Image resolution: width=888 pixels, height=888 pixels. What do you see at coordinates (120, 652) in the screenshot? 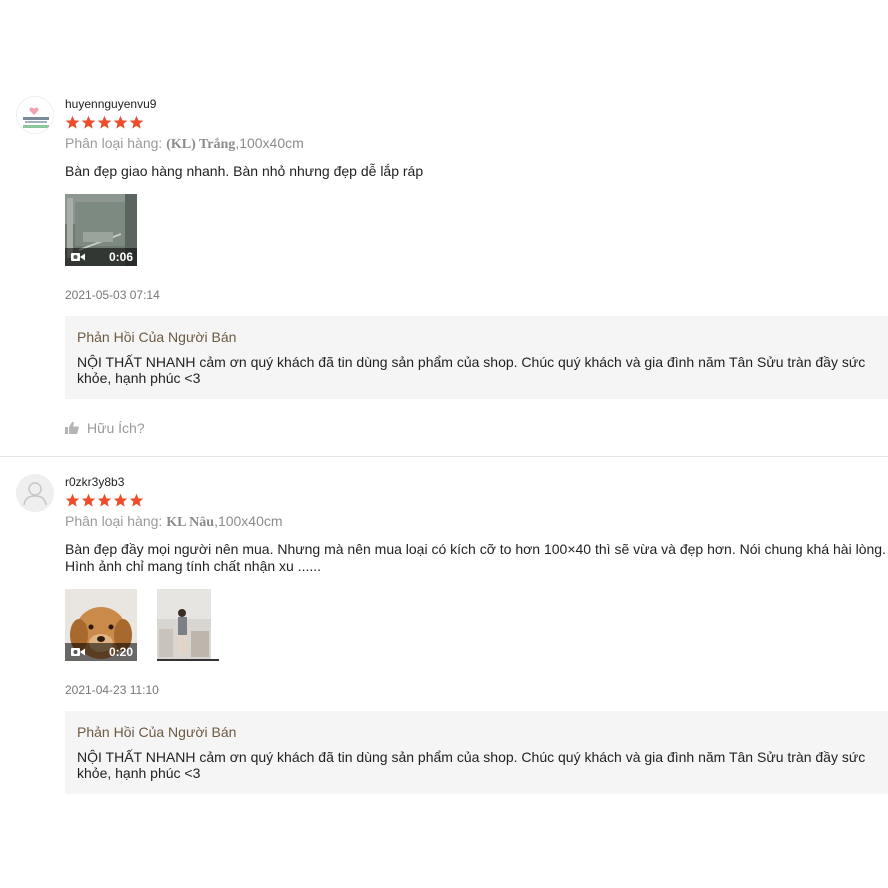
I see `video-duration: 0:20` at bounding box center [120, 652].